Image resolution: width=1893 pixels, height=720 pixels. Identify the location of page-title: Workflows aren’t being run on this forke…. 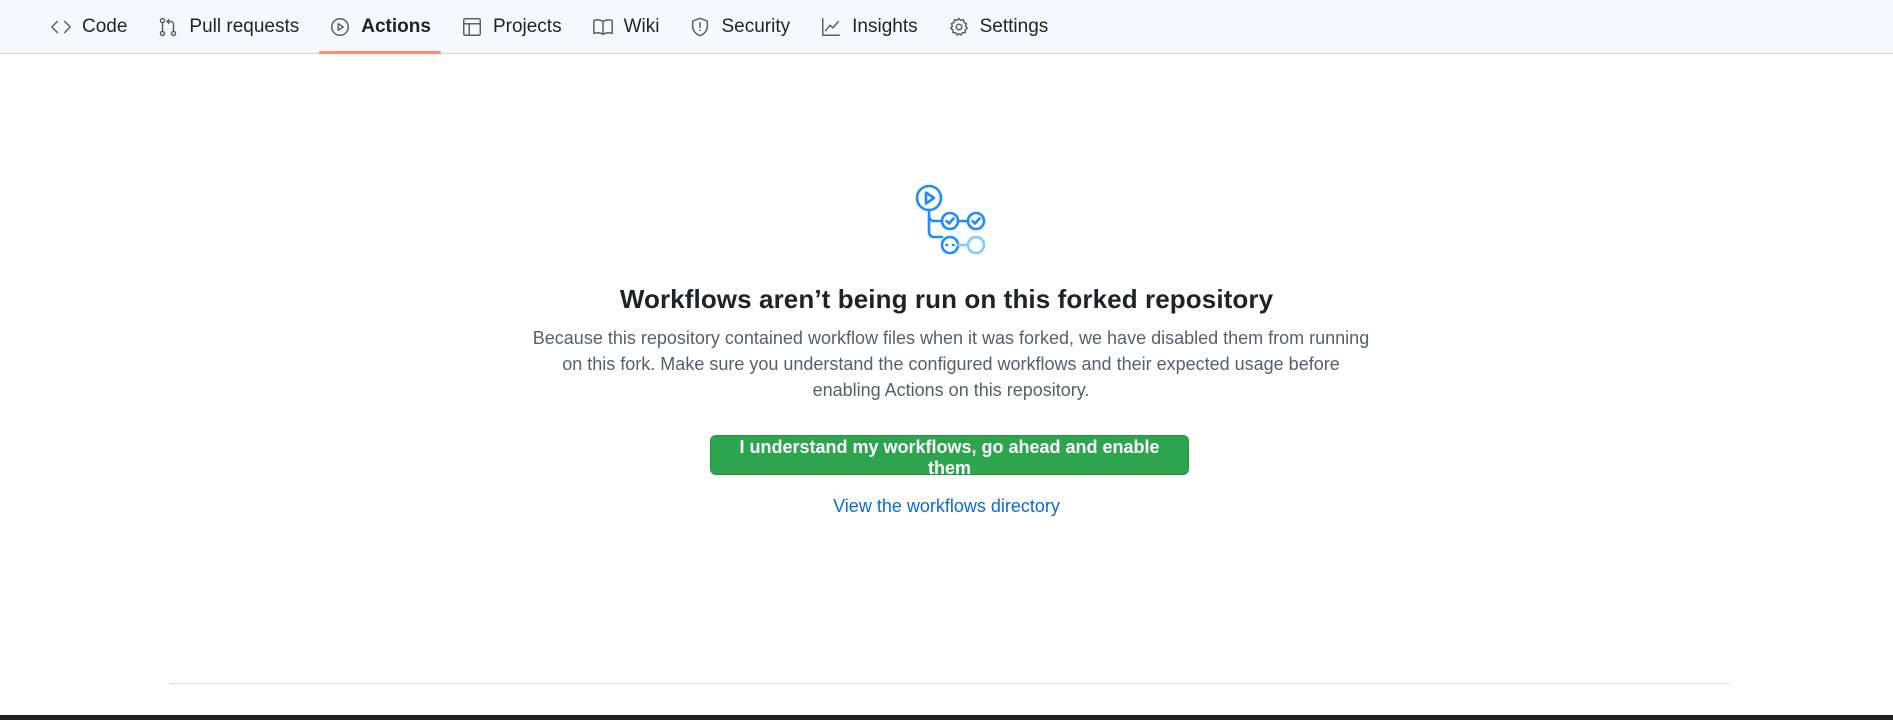
(946, 299).